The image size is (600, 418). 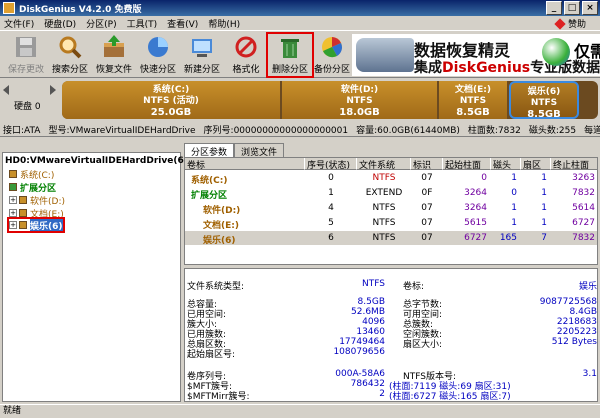 What do you see at coordinates (476, 55) in the screenshot?
I see `ad-banner: 数据恢复精灵 集成DiskGenius专业版数据恢 仅需` at bounding box center [476, 55].